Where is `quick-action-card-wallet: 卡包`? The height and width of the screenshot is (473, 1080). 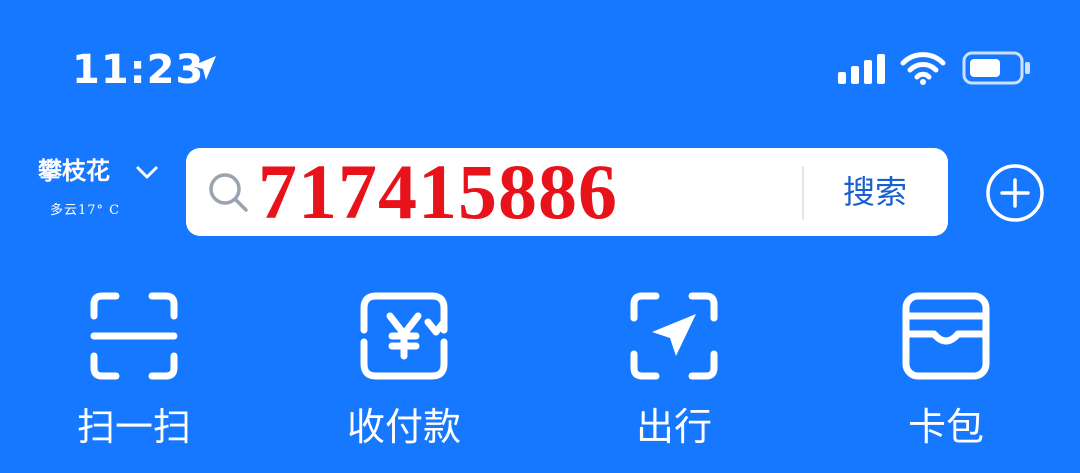
quick-action-card-wallet: 卡包 is located at coordinates (946, 375).